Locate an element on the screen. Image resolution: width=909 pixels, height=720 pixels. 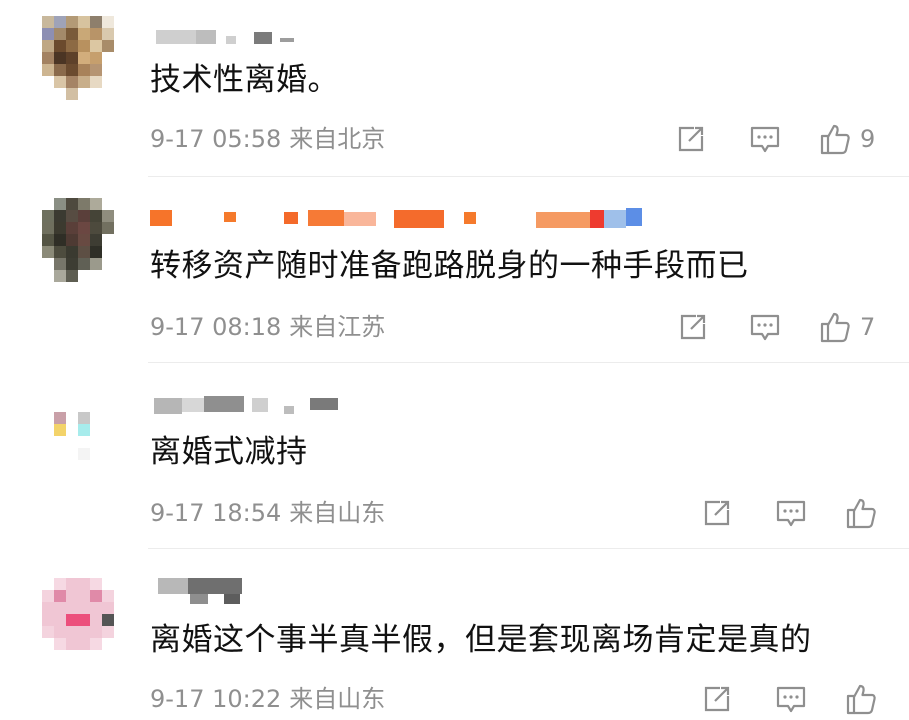
comment-time: 9-17 18:54 is located at coordinates (216, 513).